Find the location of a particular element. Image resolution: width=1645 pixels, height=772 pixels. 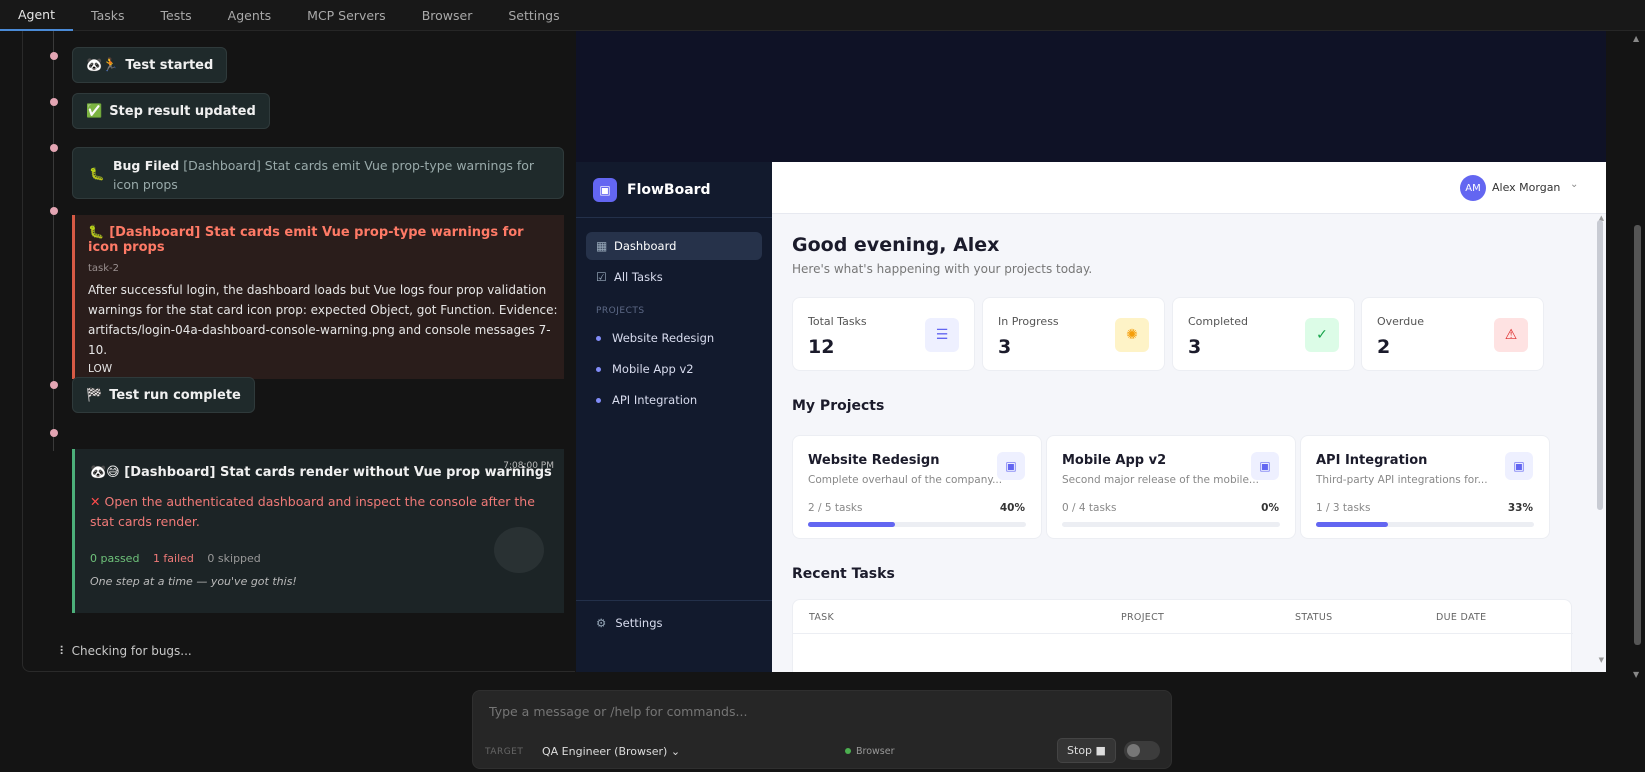

target-select: QA Engineer (Browser) ⌄ is located at coordinates (611, 751).